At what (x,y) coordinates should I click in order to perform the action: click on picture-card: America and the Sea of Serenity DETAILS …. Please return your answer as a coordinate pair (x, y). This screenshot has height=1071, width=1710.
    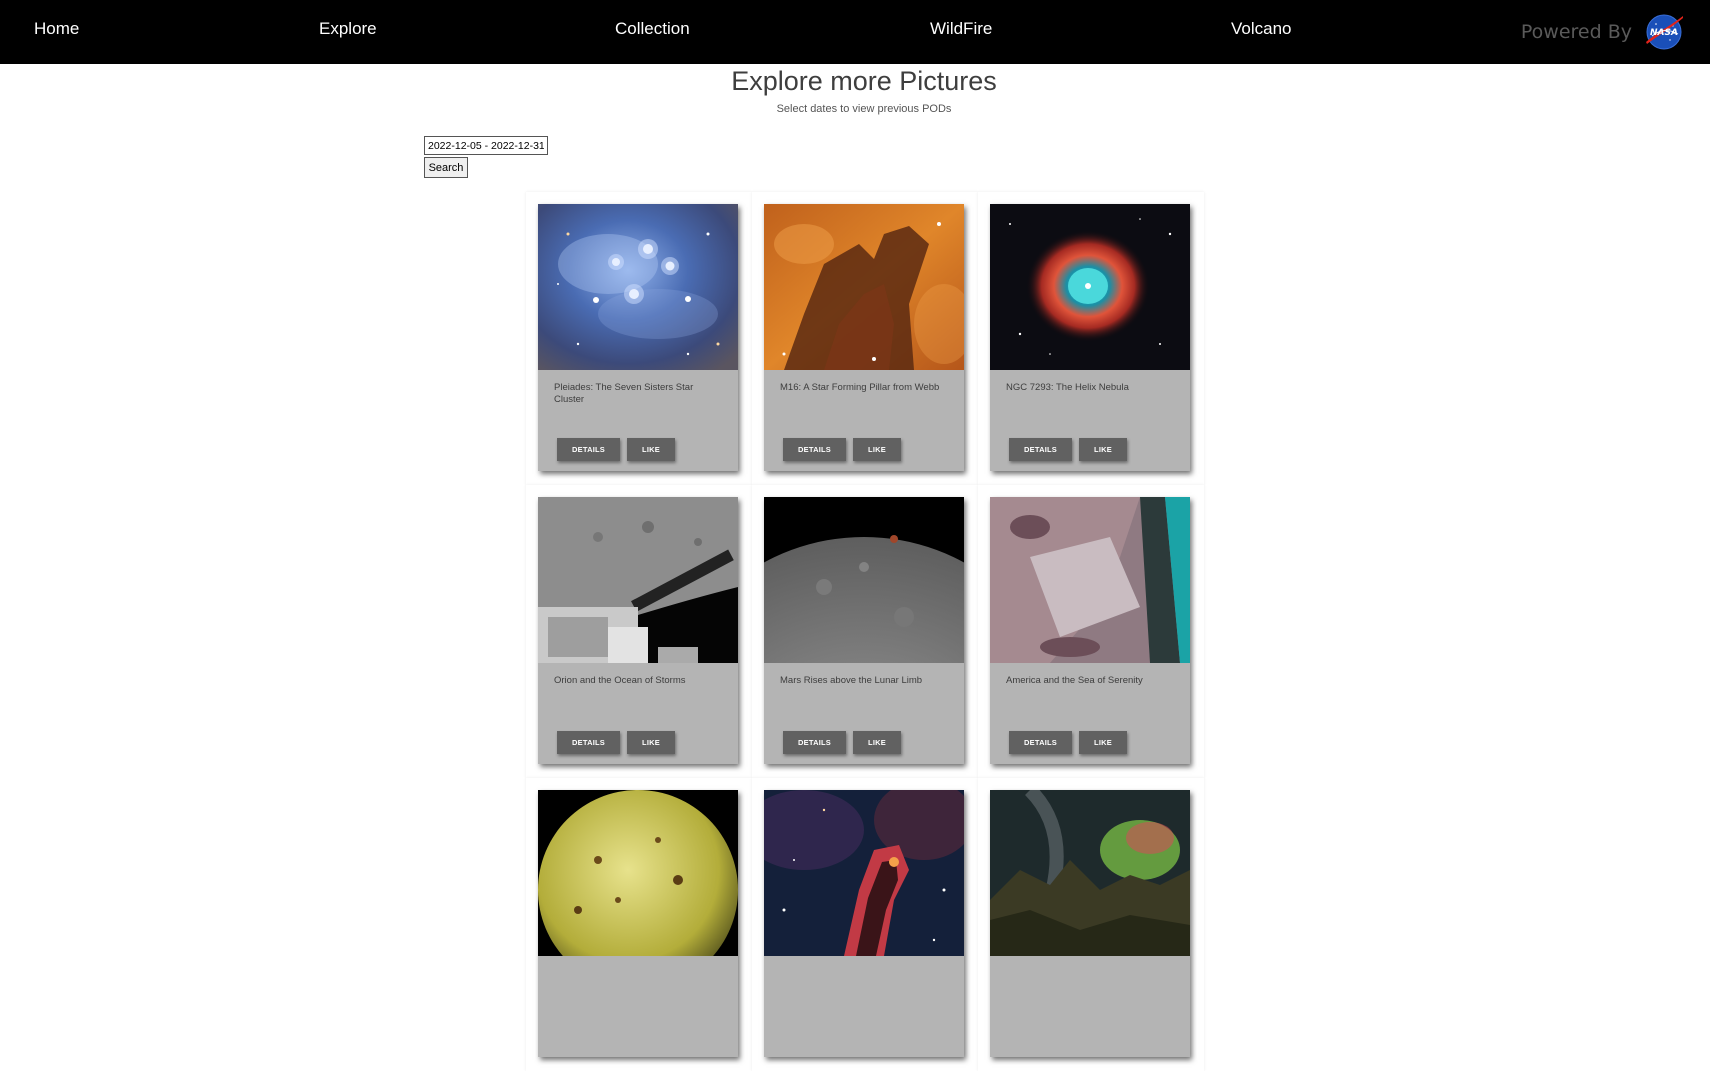
    Looking at the image, I should click on (1090, 630).